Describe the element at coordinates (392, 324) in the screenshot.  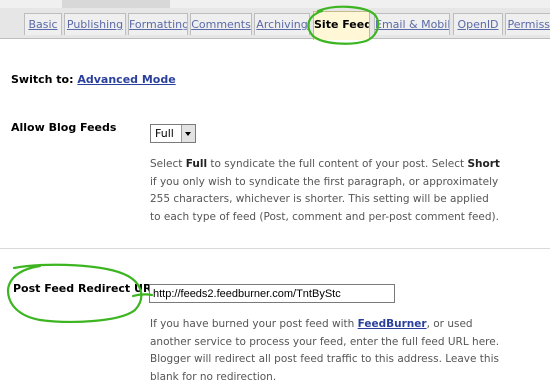
I see `feedburner-link: FeedBurner` at that location.